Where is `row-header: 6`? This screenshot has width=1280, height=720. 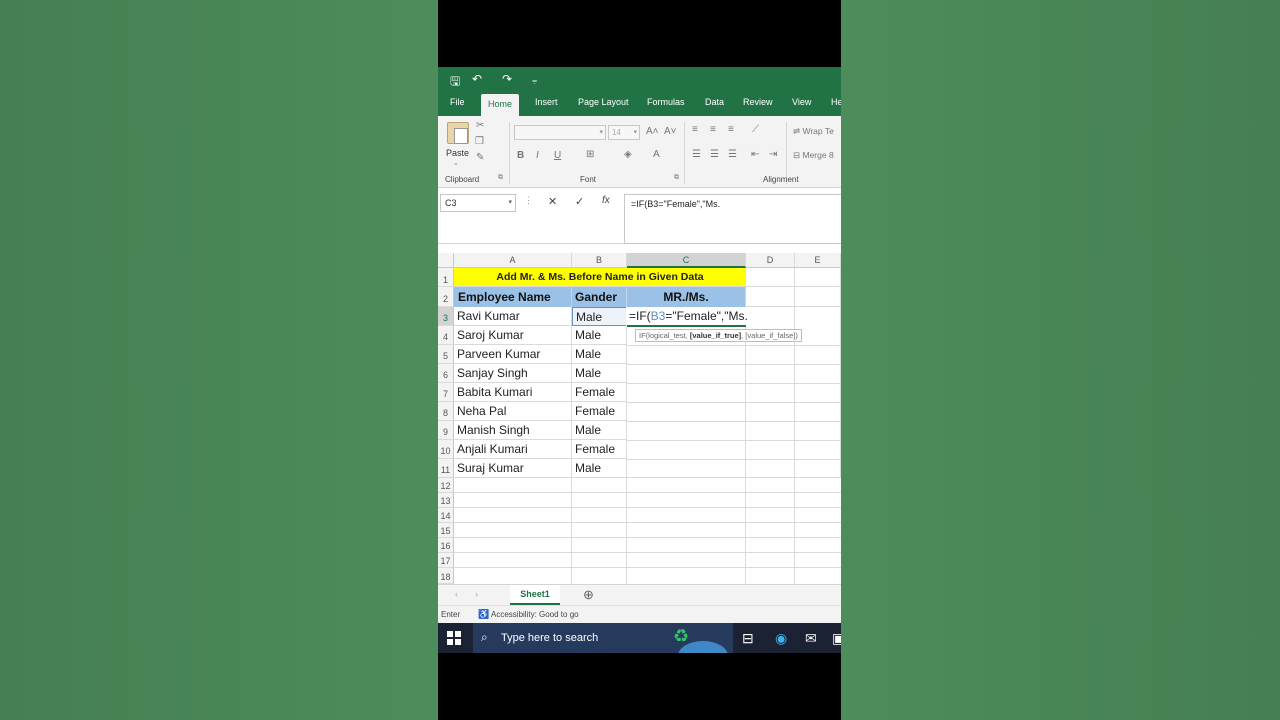 row-header: 6 is located at coordinates (446, 373).